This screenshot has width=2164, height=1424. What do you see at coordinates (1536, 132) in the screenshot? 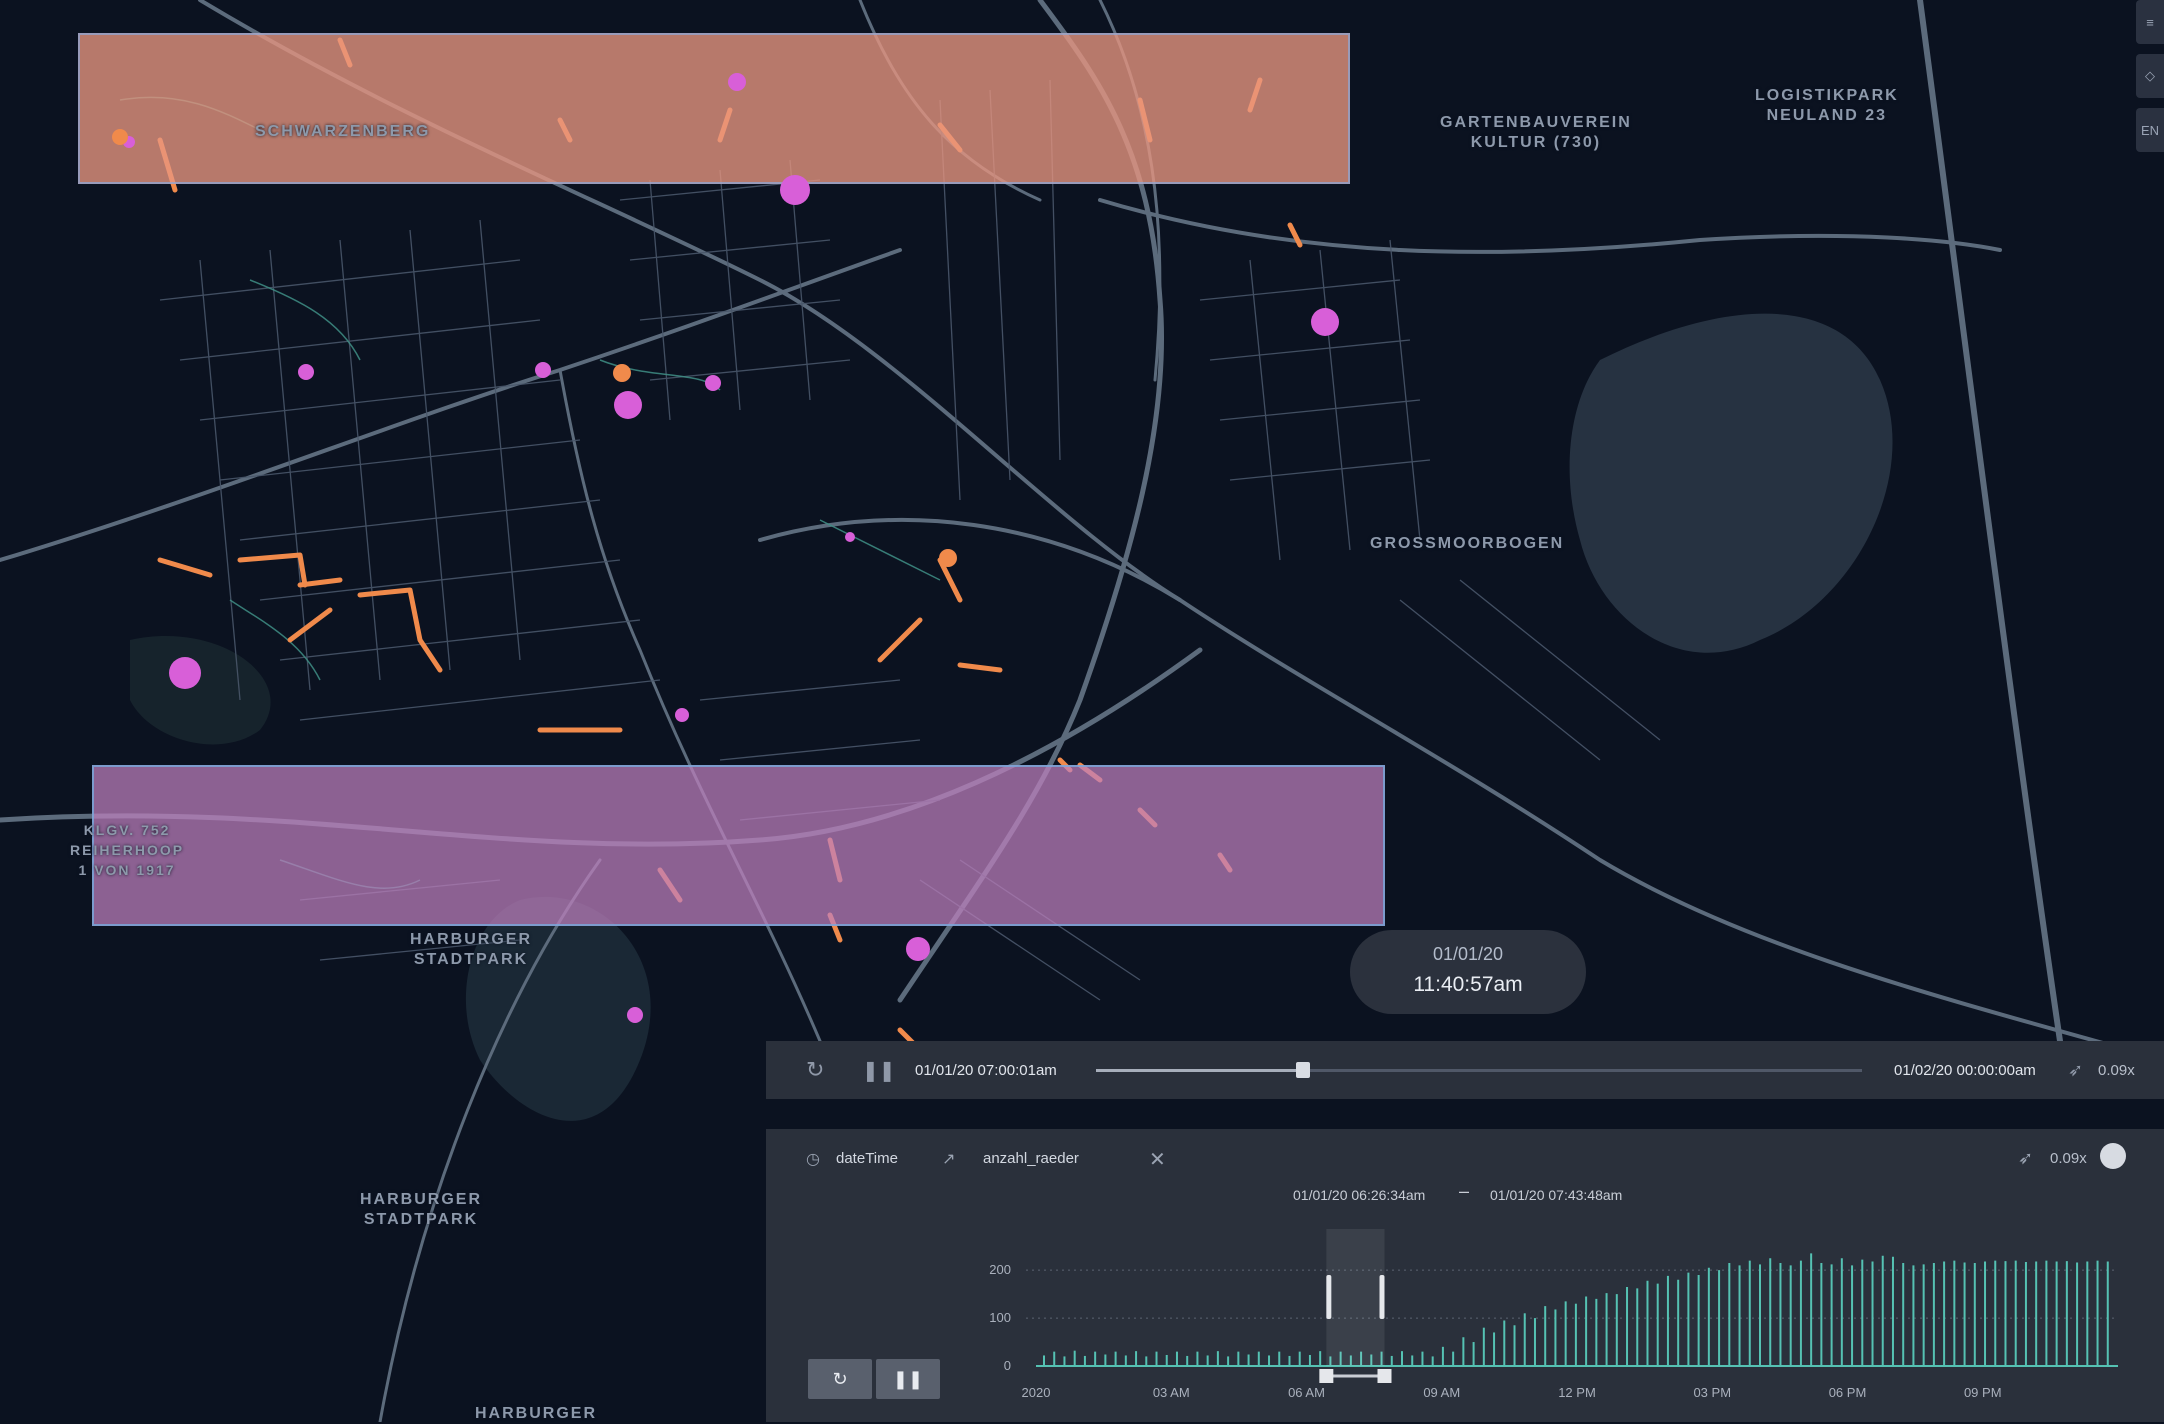
I see `map-label-gartenbauverein: GARTENBAUVEREIN KULTUR (730)` at bounding box center [1536, 132].